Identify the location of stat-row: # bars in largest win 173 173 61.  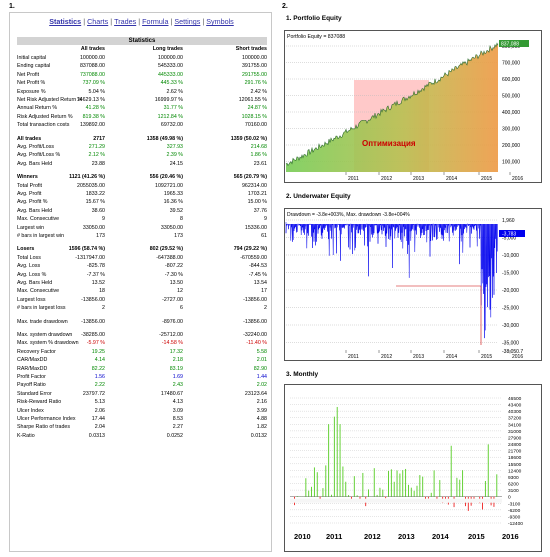
(142, 236).